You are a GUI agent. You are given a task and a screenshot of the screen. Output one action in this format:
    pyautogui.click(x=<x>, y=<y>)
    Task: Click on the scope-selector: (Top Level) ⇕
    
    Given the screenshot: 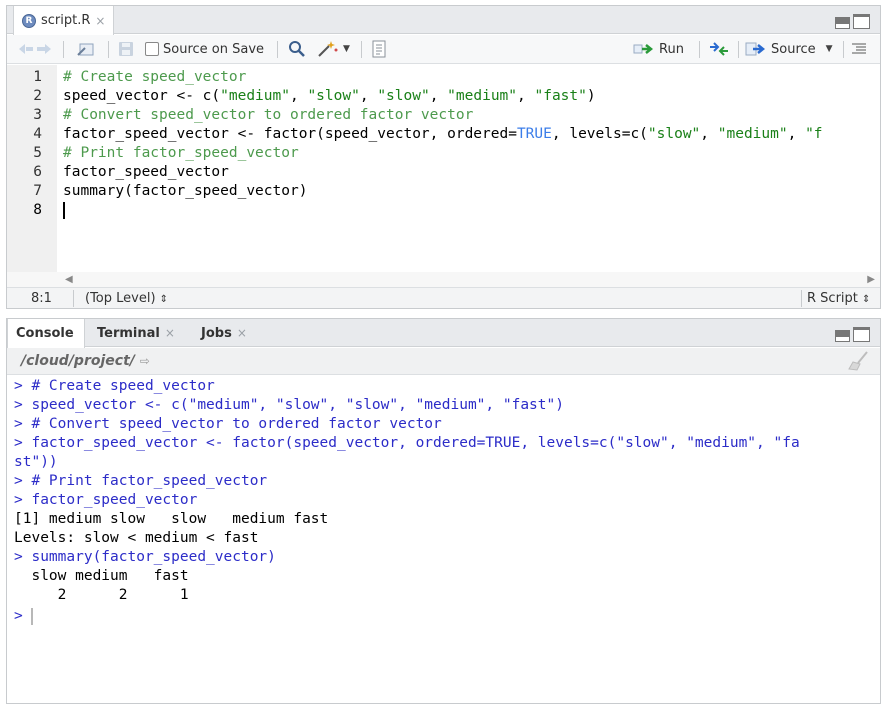 What is the action you would take?
    pyautogui.click(x=126, y=298)
    